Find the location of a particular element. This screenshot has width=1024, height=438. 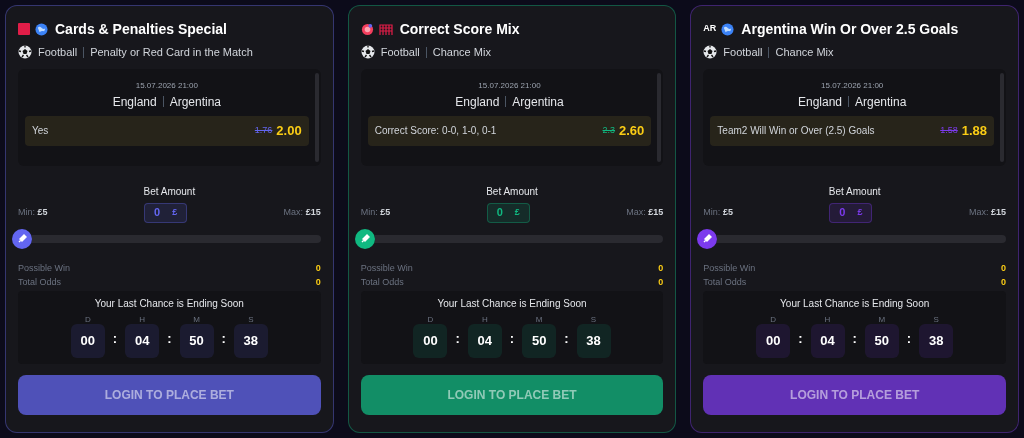

old-odds: 1.76 is located at coordinates (263, 130).